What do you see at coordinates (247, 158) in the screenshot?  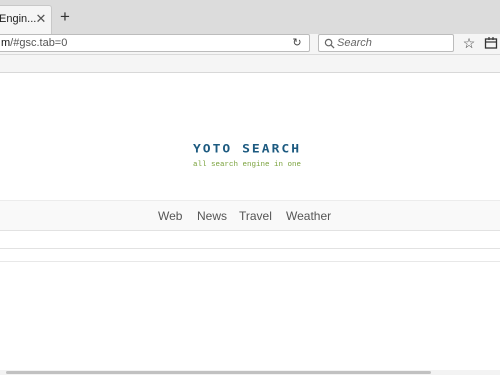 I see `site-logo: YOTO SEARCH all search engine in one` at bounding box center [247, 158].